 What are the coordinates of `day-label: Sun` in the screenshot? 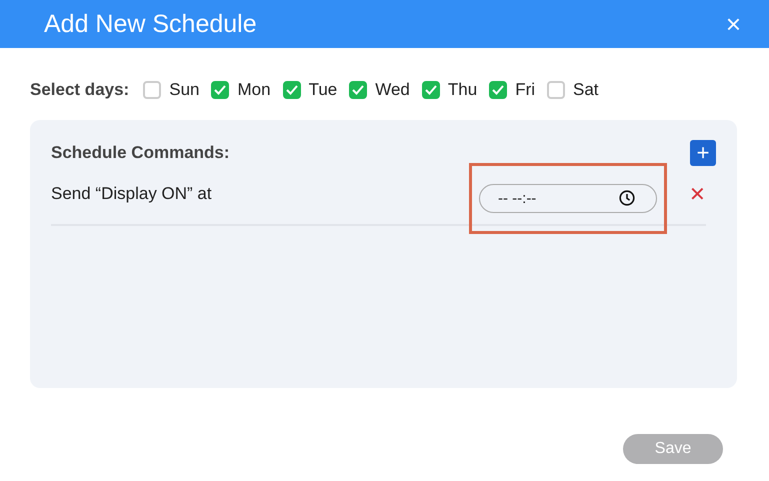 It's located at (184, 90).